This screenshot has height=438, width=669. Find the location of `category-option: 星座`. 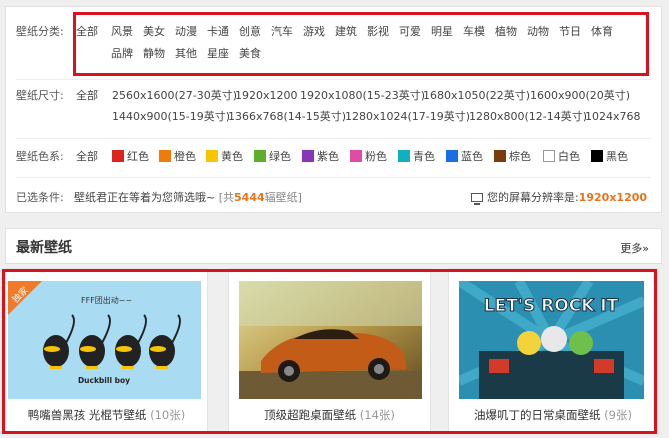

category-option: 星座 is located at coordinates (218, 54).